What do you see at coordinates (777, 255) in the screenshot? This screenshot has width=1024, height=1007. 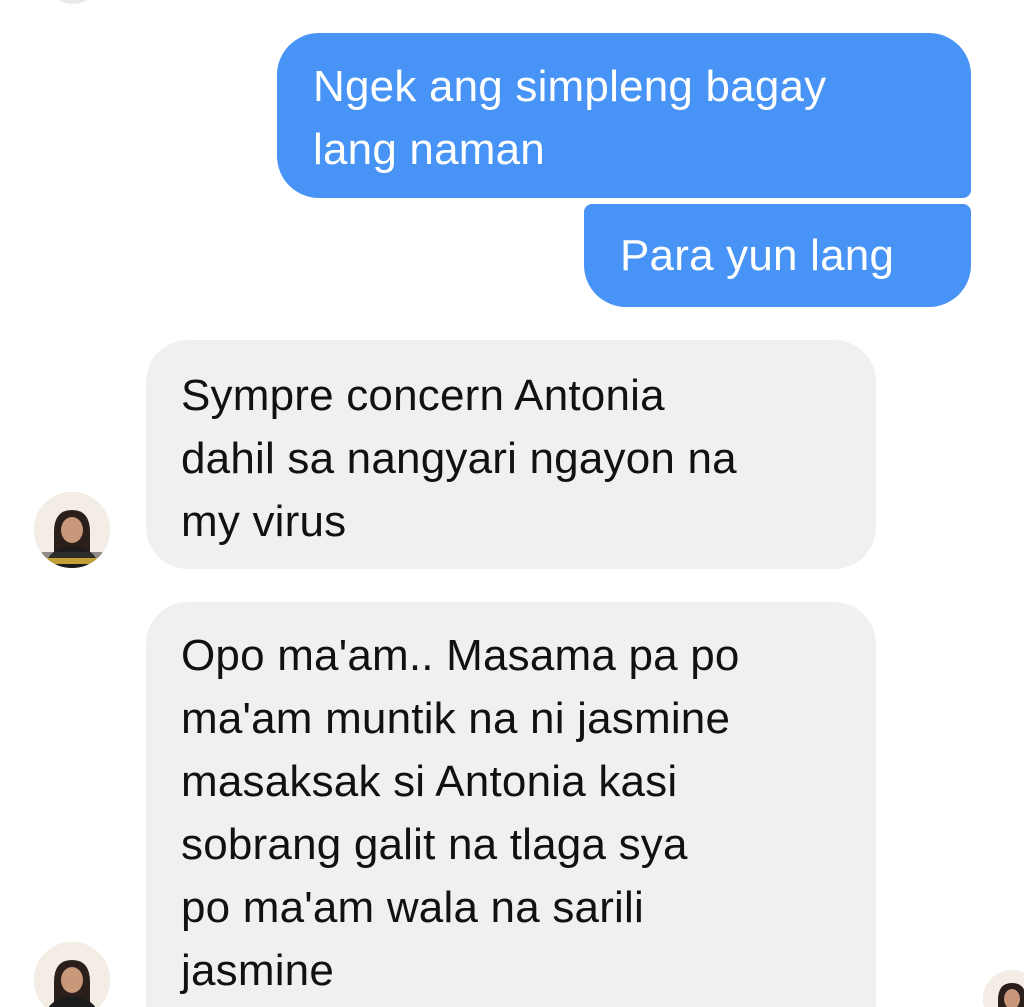 I see `sent-message-bubble: Para yun lang` at bounding box center [777, 255].